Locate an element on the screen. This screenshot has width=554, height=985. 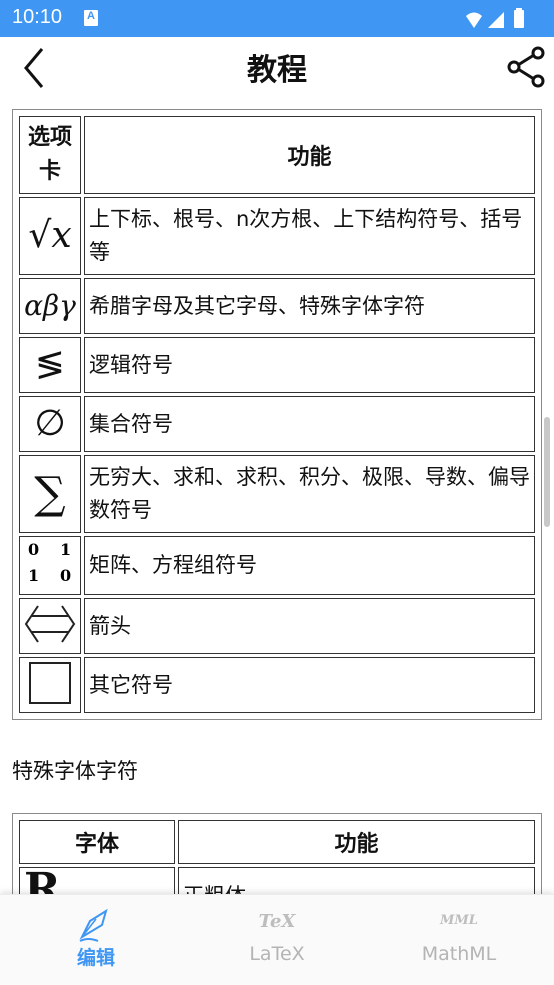
table-row: ∑ 无穷大、求和、求积、积分、极限、导数、偏导数符号 is located at coordinates (277, 494).